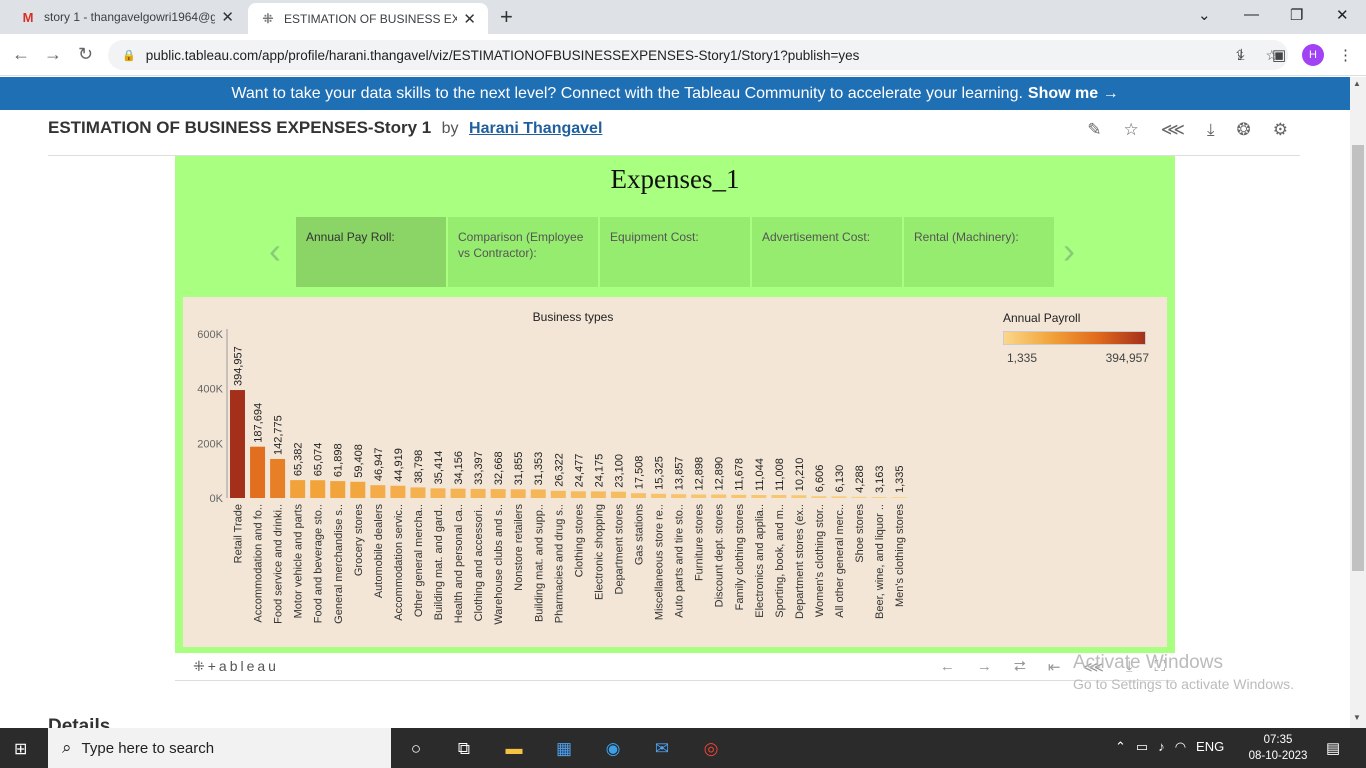 Image resolution: width=1366 pixels, height=768 pixels. Describe the element at coordinates (680, 474) in the screenshot. I see `data-label: 13,857` at that location.